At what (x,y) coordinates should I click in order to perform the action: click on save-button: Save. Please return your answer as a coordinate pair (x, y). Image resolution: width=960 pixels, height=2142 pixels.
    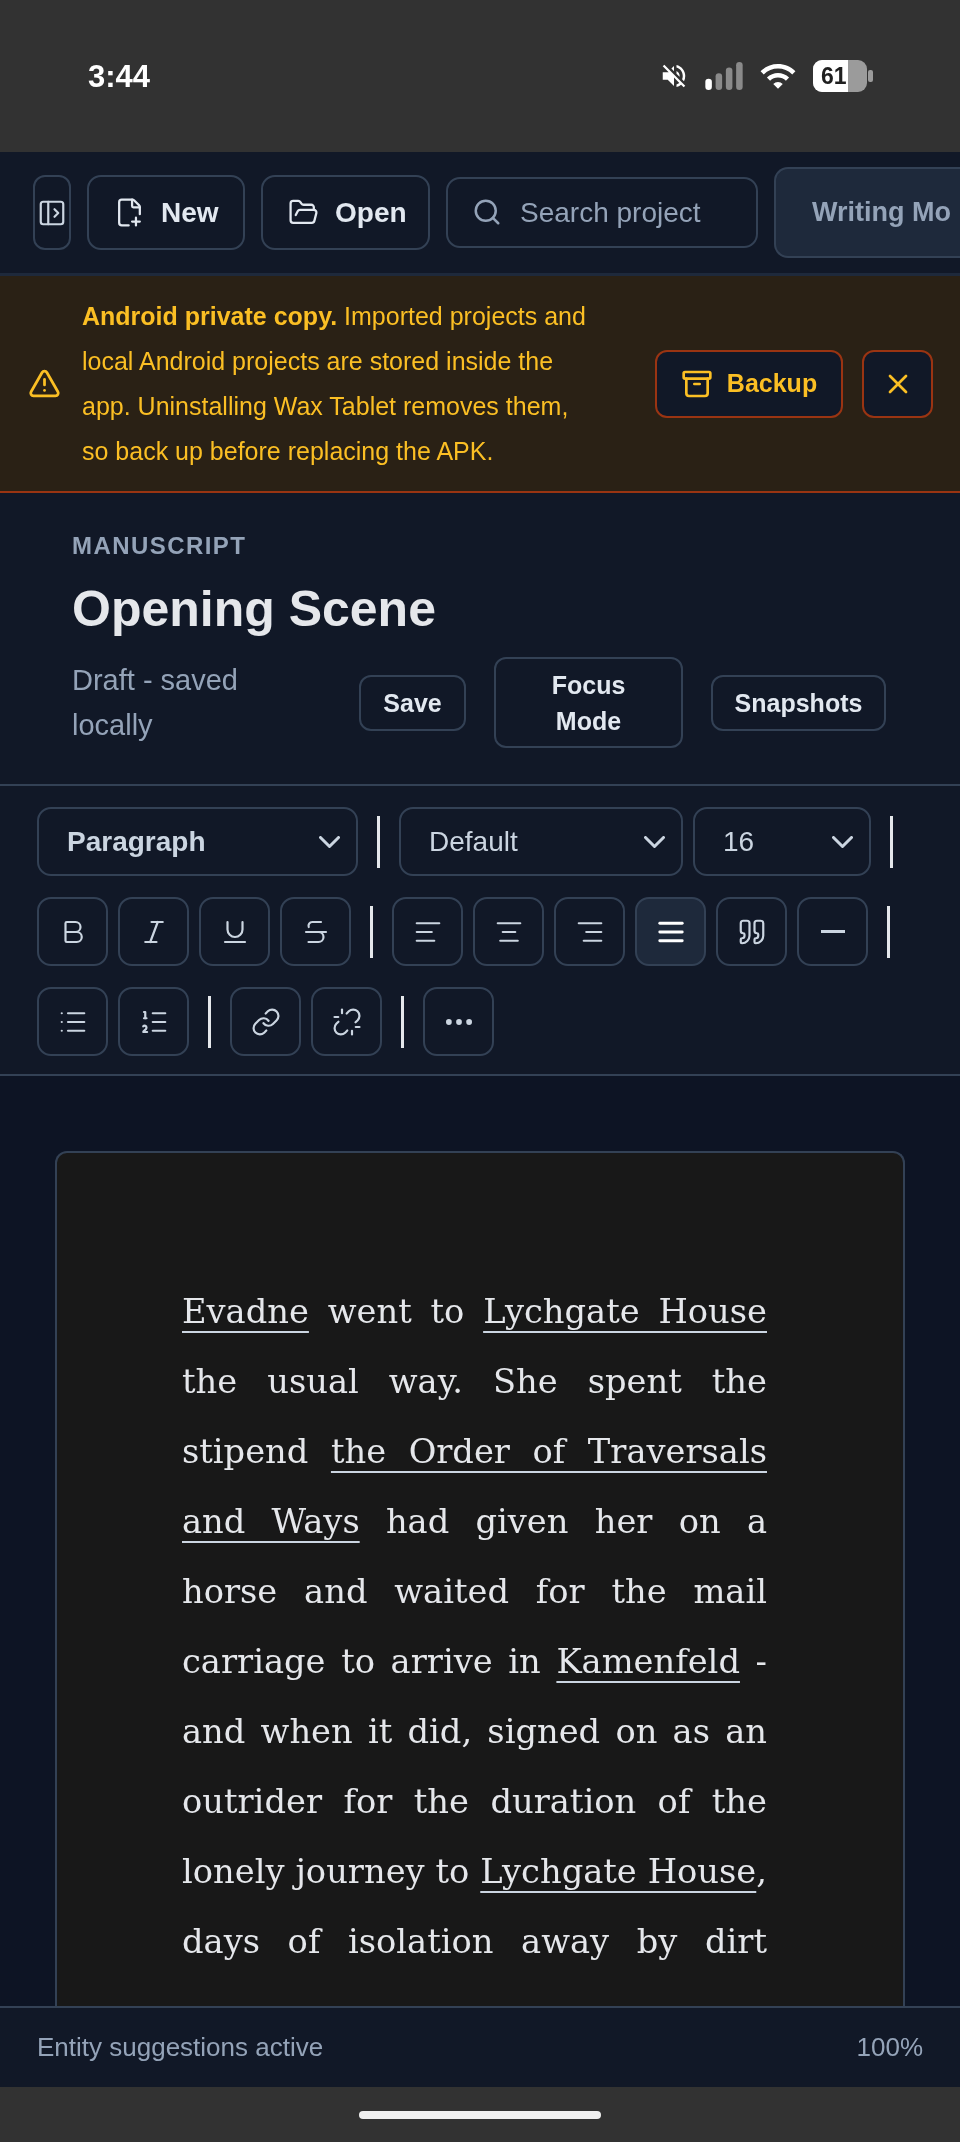
    Looking at the image, I should click on (412, 702).